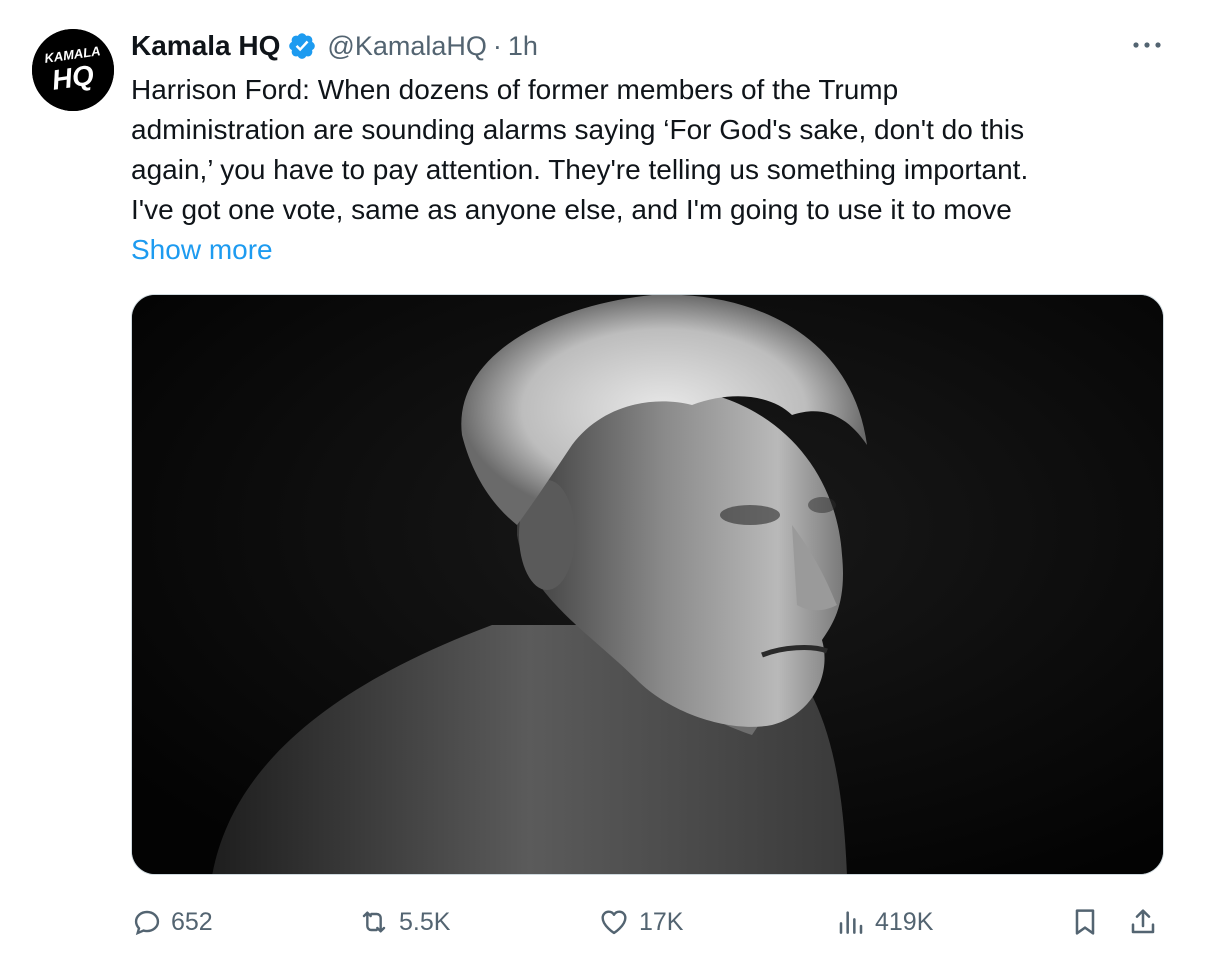 This screenshot has width=1212, height=963. Describe the element at coordinates (205, 46) in the screenshot. I see `display-name: Kamala HQ` at that location.